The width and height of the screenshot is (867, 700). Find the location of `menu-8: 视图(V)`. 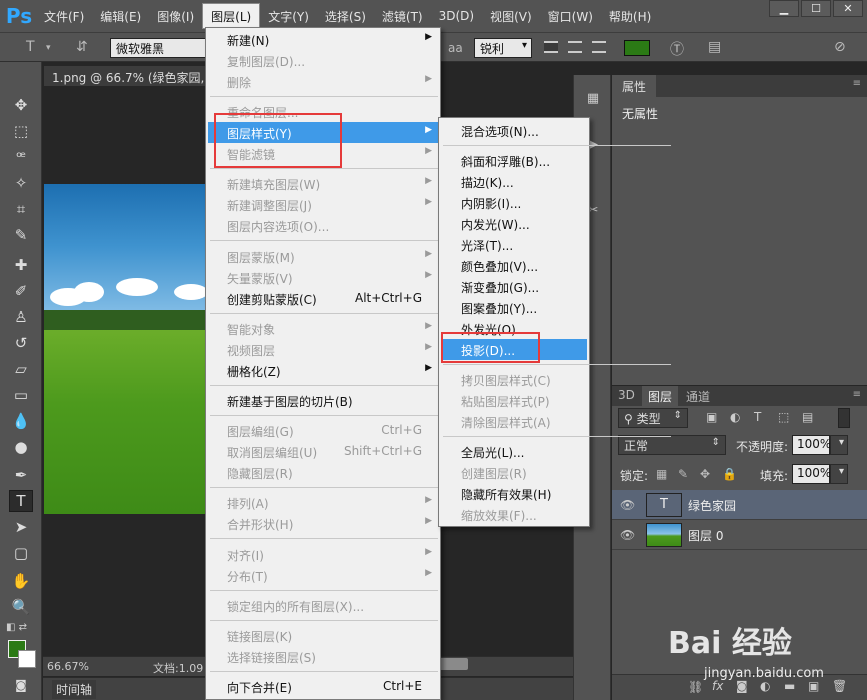

menu-8: 视图(V) is located at coordinates (511, 16).